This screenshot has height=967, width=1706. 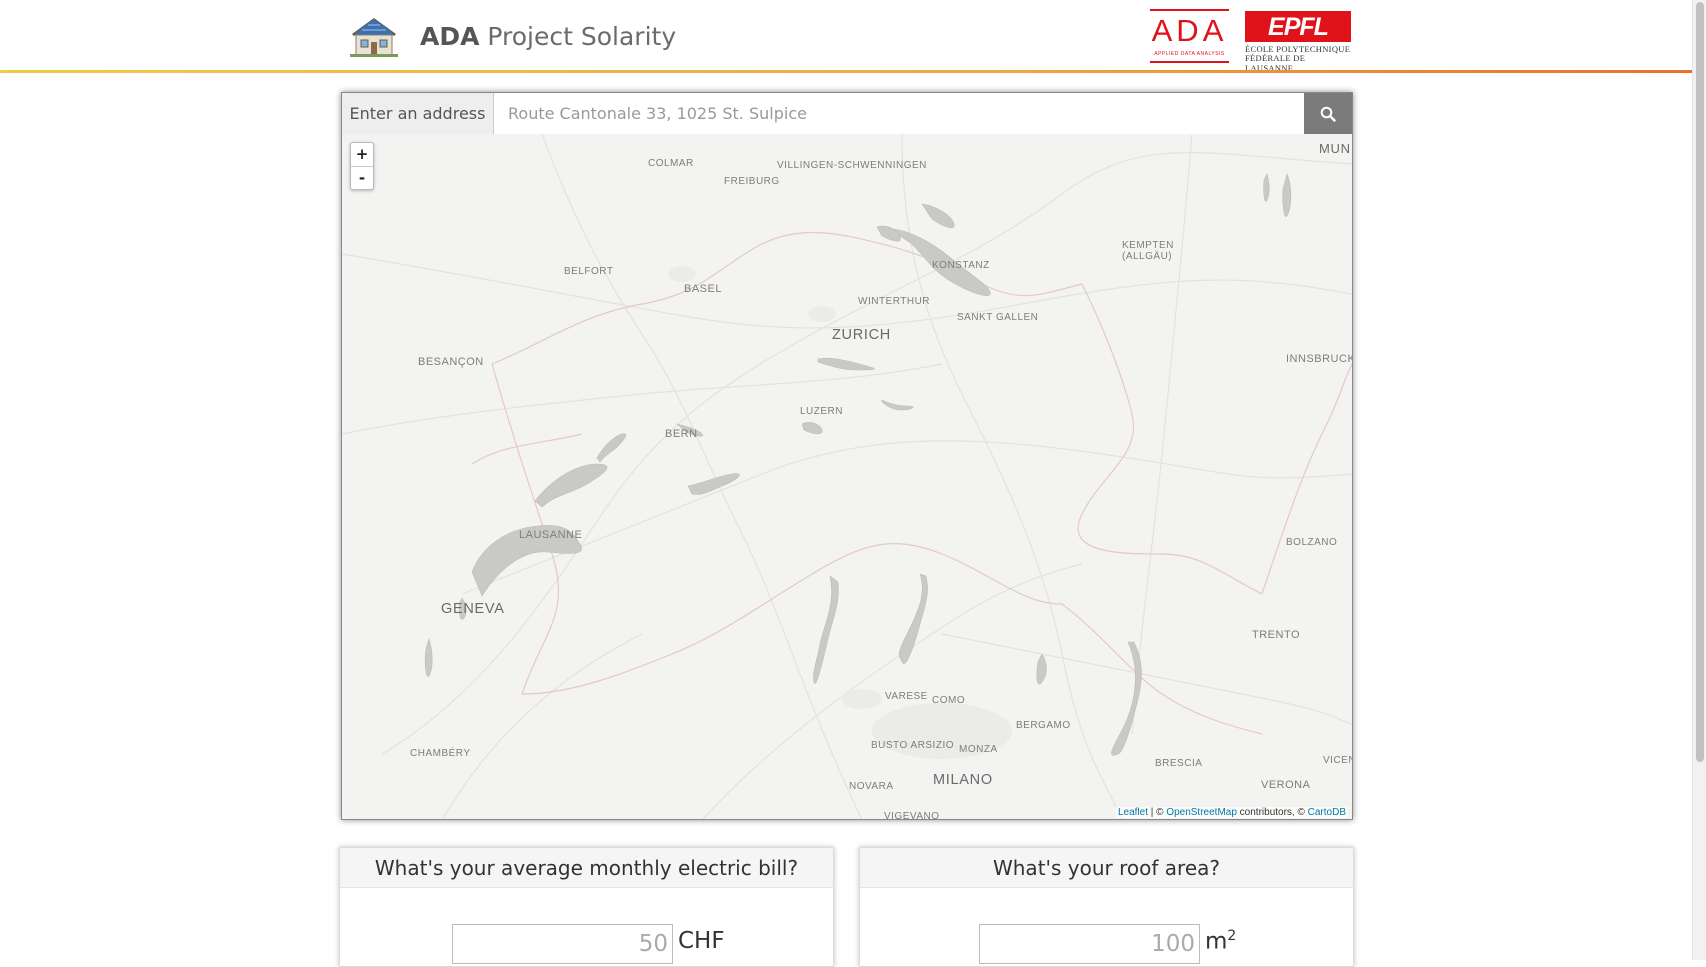 I want to click on bill-input, so click(x=562, y=944).